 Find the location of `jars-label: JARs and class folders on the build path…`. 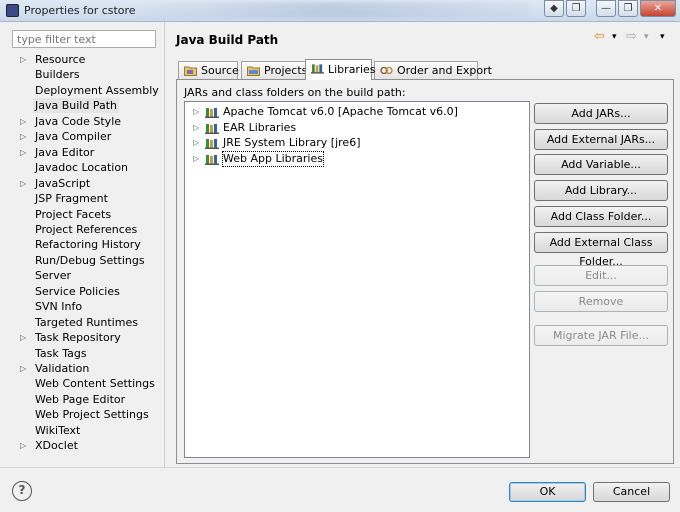

jars-label: JARs and class folders on the build path… is located at coordinates (295, 92).